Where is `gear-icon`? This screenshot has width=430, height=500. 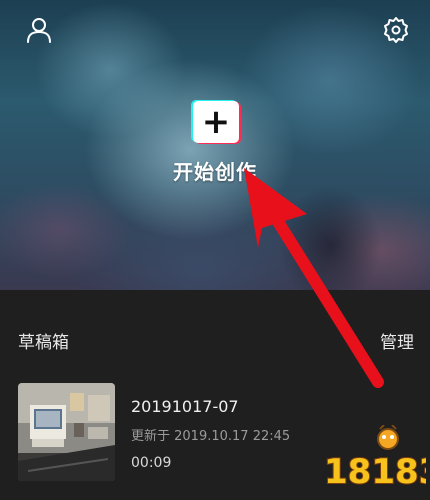
gear-icon is located at coordinates (396, 30).